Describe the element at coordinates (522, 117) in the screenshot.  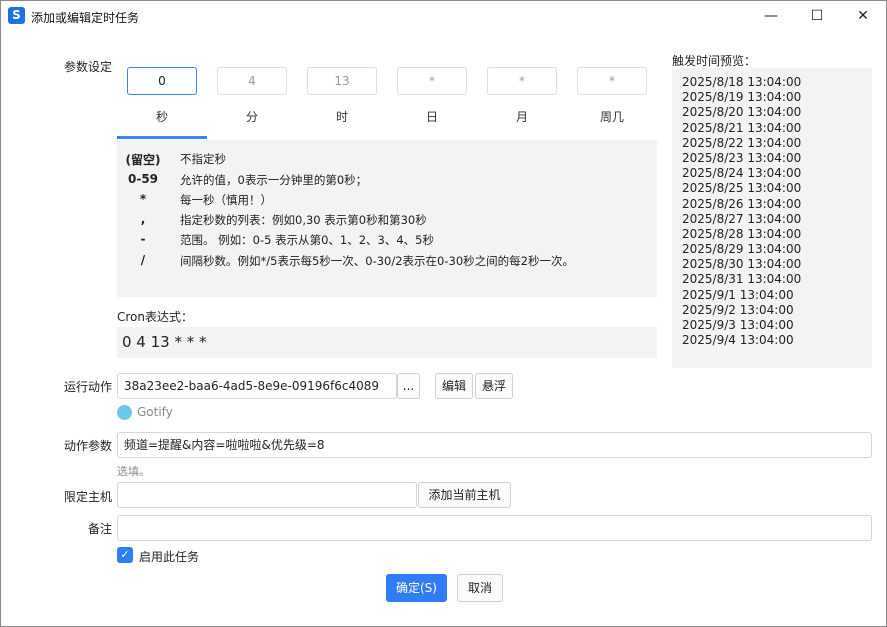
I see `tab-month: 月` at that location.